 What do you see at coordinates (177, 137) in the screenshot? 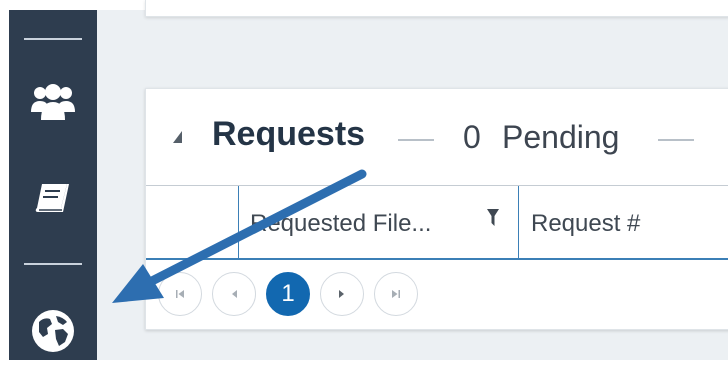
I see `collapse-toggle-icon` at bounding box center [177, 137].